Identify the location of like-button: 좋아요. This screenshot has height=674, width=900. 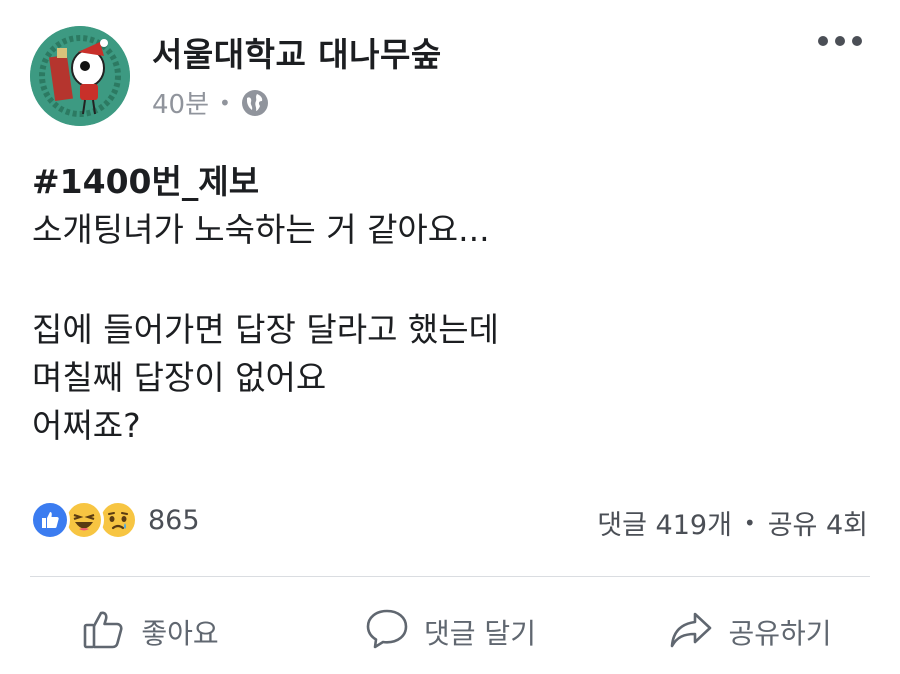
(150, 632).